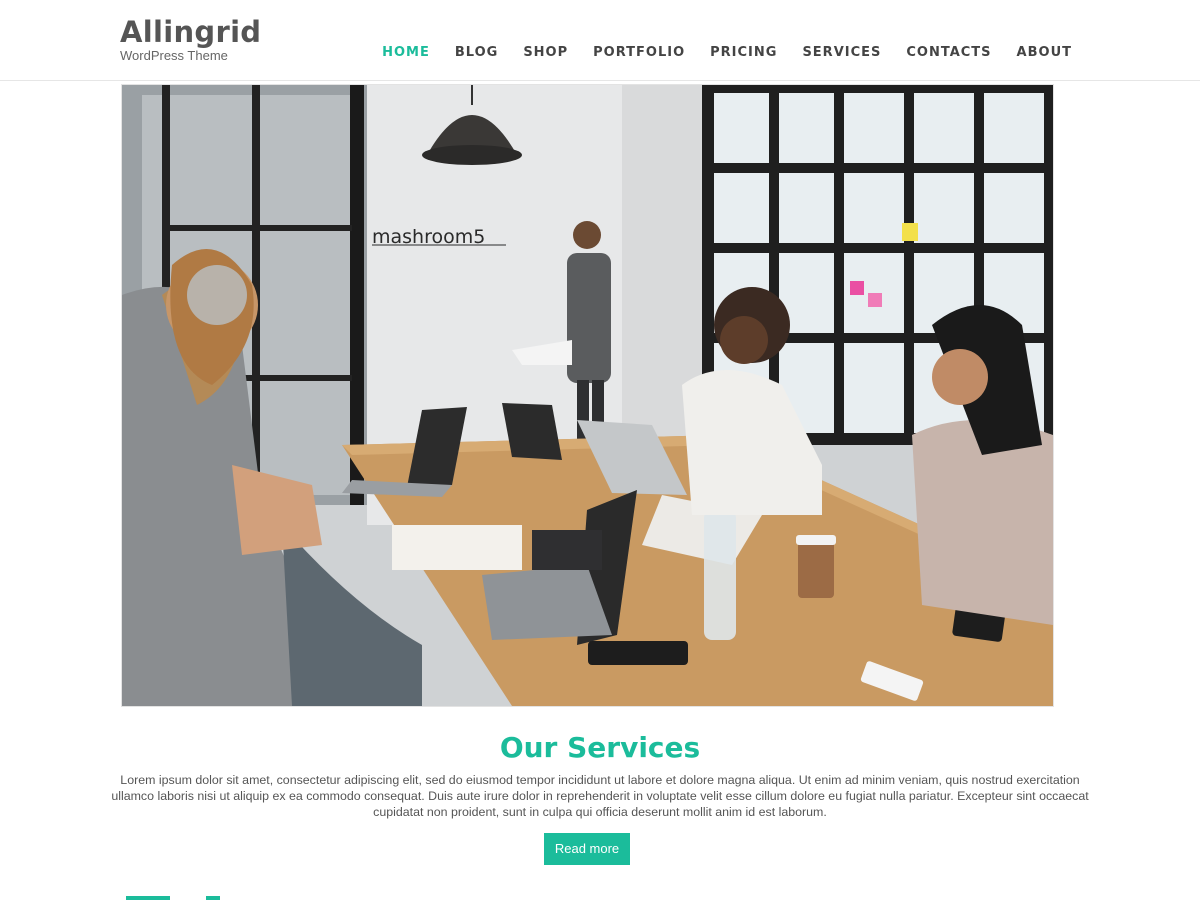 The width and height of the screenshot is (1200, 900). What do you see at coordinates (731, 53) in the screenshot?
I see `nav-item-pricing: PRICING` at bounding box center [731, 53].